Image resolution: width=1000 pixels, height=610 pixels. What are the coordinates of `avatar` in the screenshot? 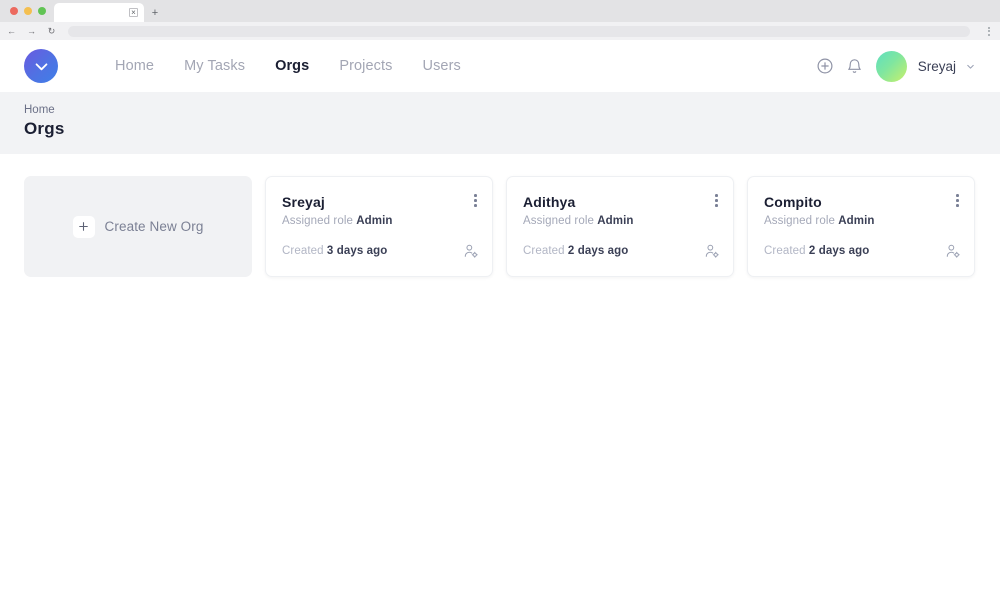 It's located at (891, 66).